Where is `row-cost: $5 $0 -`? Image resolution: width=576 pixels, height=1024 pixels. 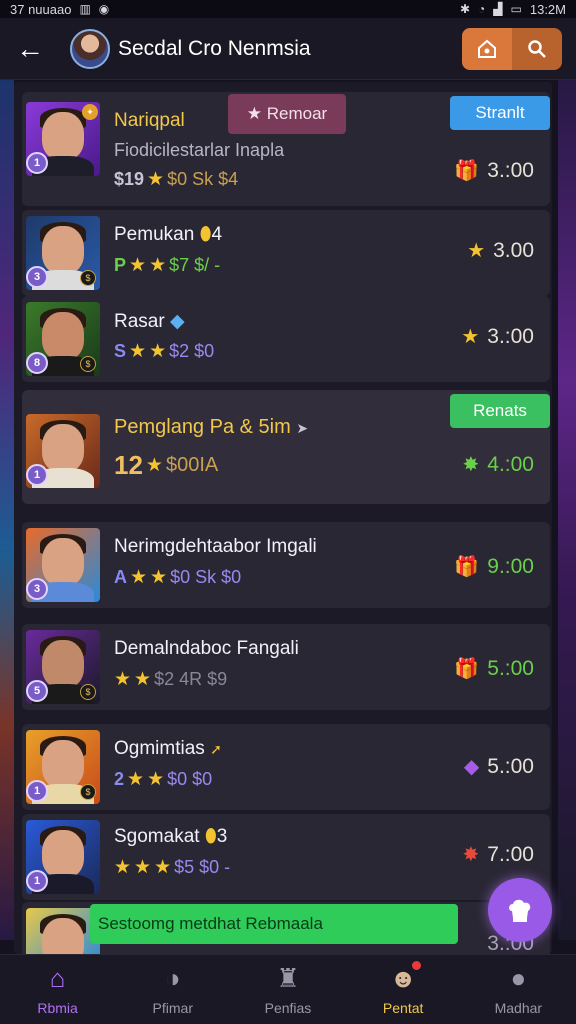
row-cost: $5 $0 - is located at coordinates (202, 867).